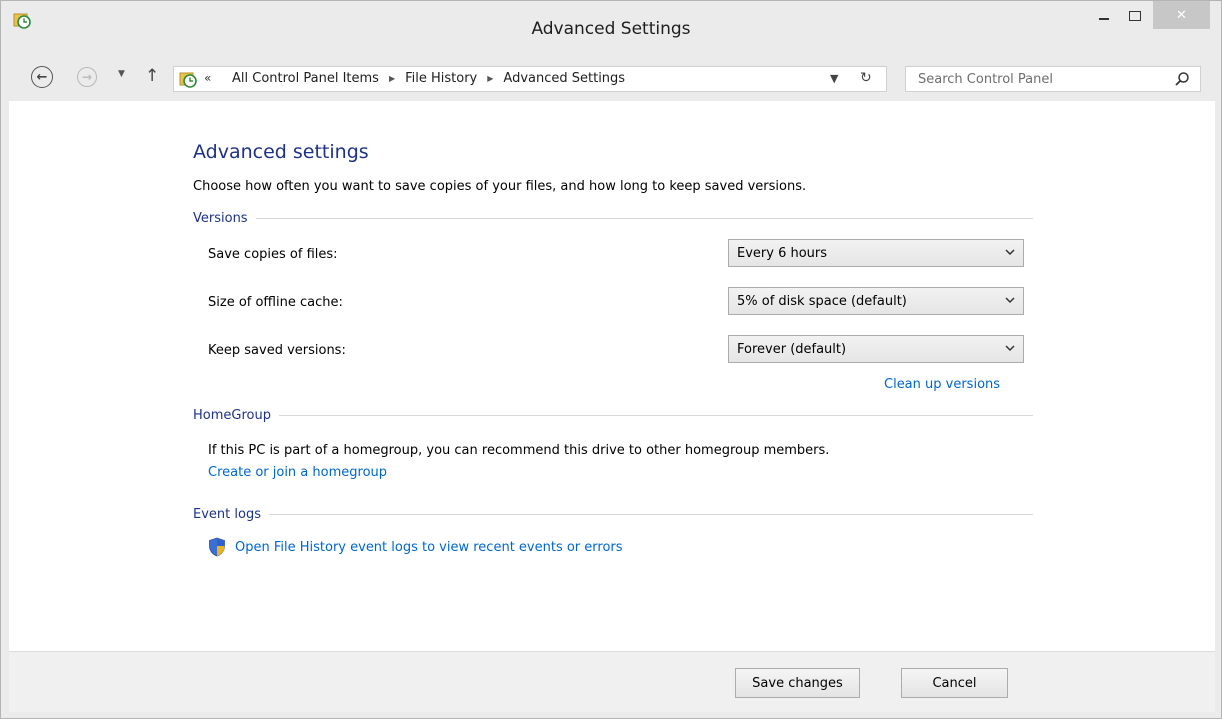 This screenshot has height=719, width=1222. What do you see at coordinates (822, 301) in the screenshot?
I see `offline-cache-value: 5% of disk space (default)` at bounding box center [822, 301].